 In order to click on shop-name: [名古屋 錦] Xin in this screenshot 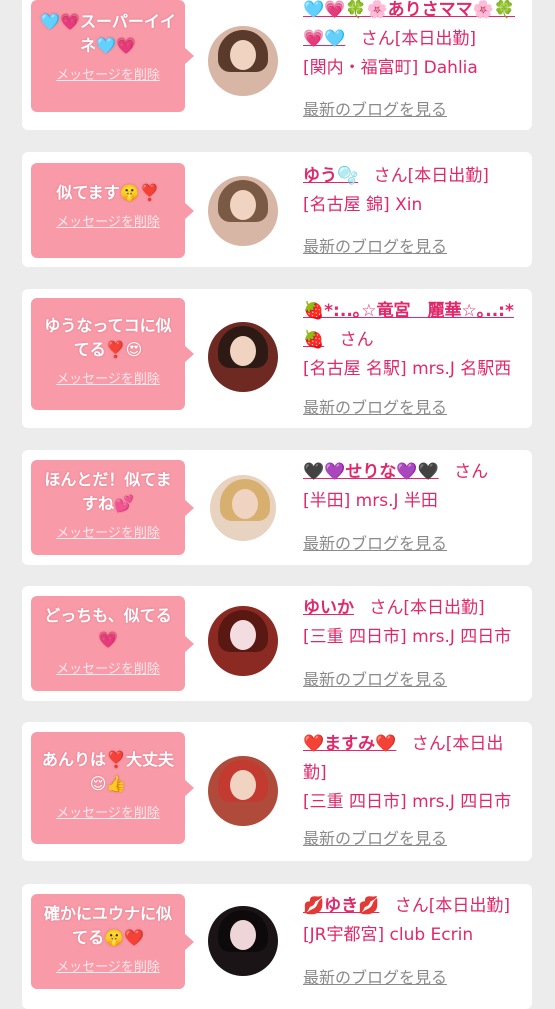, I will do `click(363, 205)`.